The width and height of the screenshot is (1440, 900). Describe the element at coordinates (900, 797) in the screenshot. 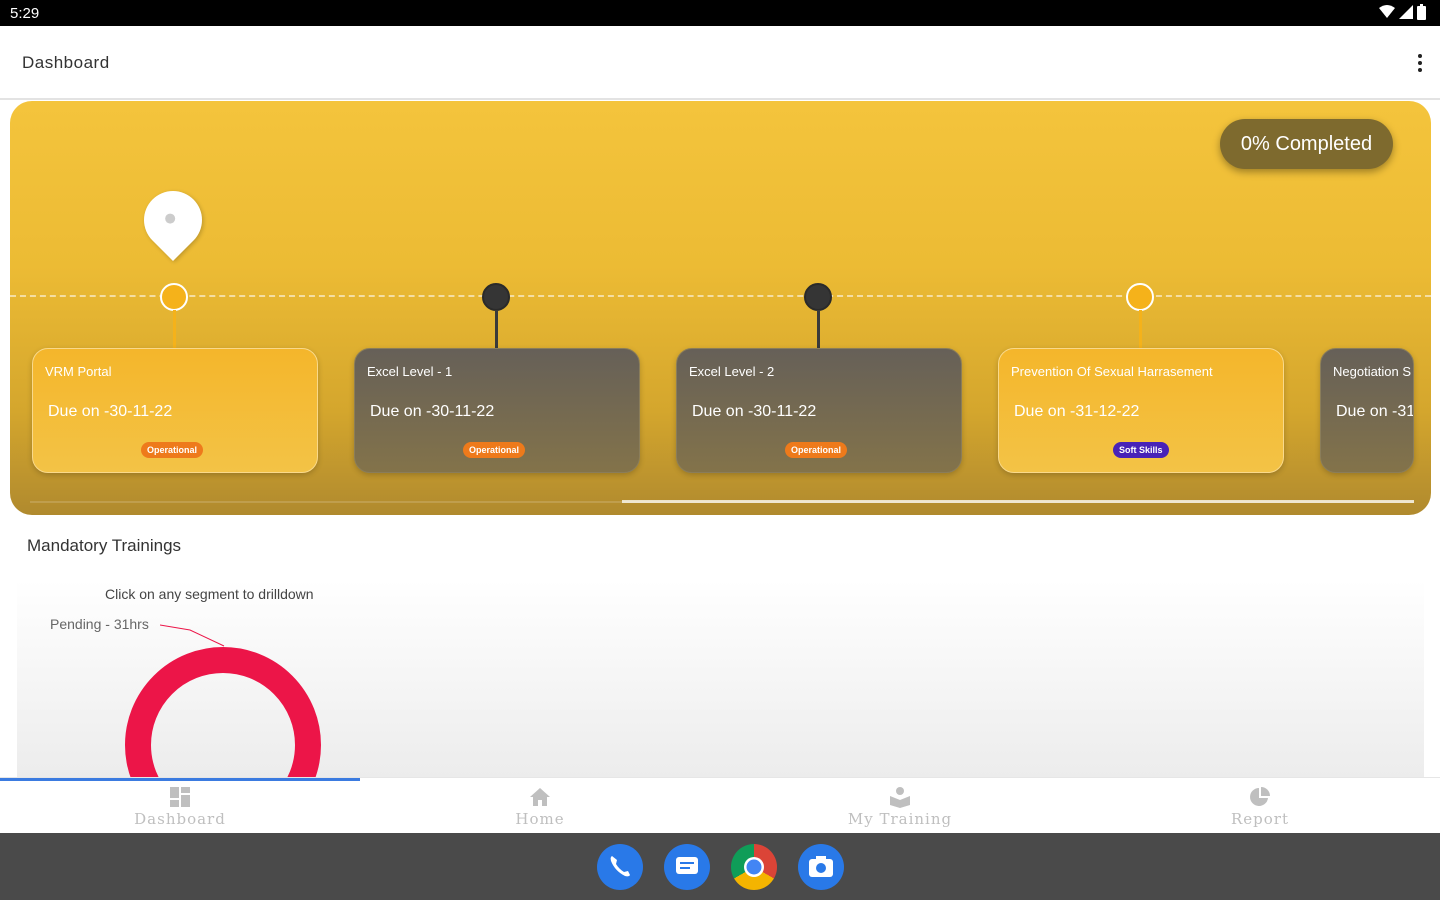

I see `training-icon` at that location.